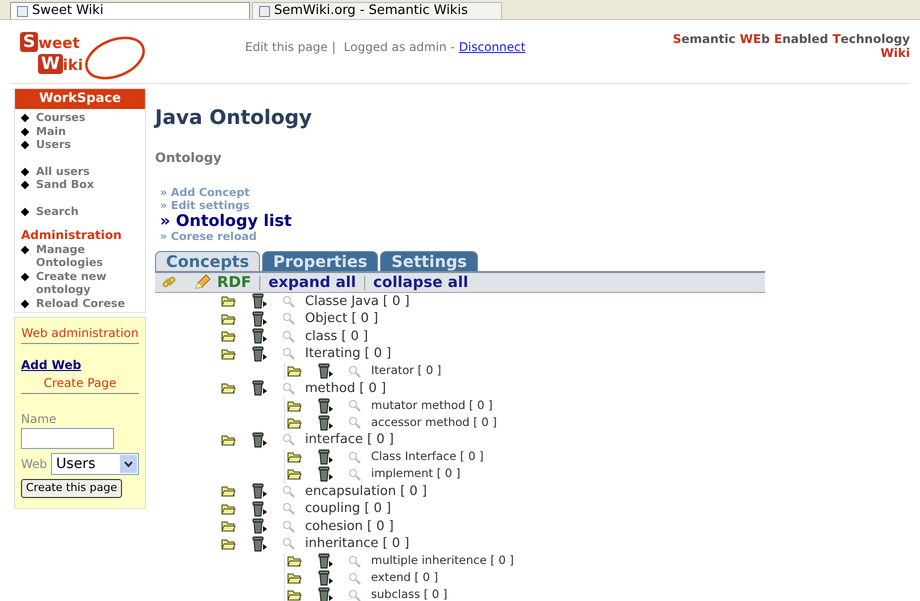 The image size is (920, 601). What do you see at coordinates (348, 354) in the screenshot?
I see `concept-link: Iterating [ 0 ]` at bounding box center [348, 354].